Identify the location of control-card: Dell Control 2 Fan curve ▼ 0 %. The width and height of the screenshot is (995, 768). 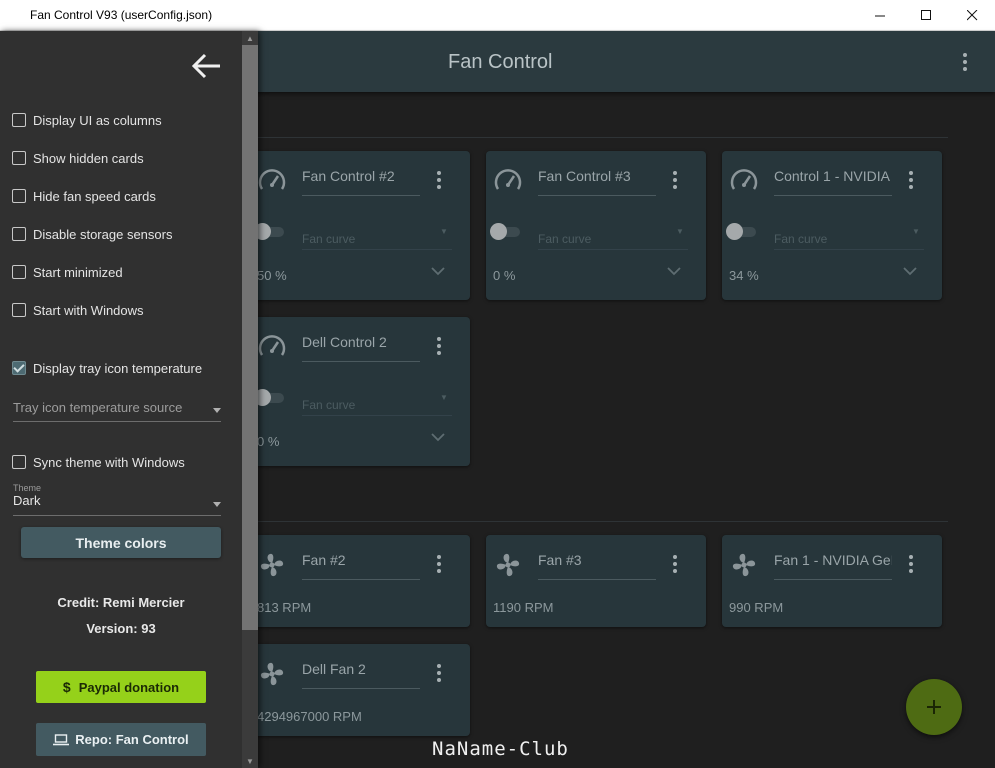
(360, 391).